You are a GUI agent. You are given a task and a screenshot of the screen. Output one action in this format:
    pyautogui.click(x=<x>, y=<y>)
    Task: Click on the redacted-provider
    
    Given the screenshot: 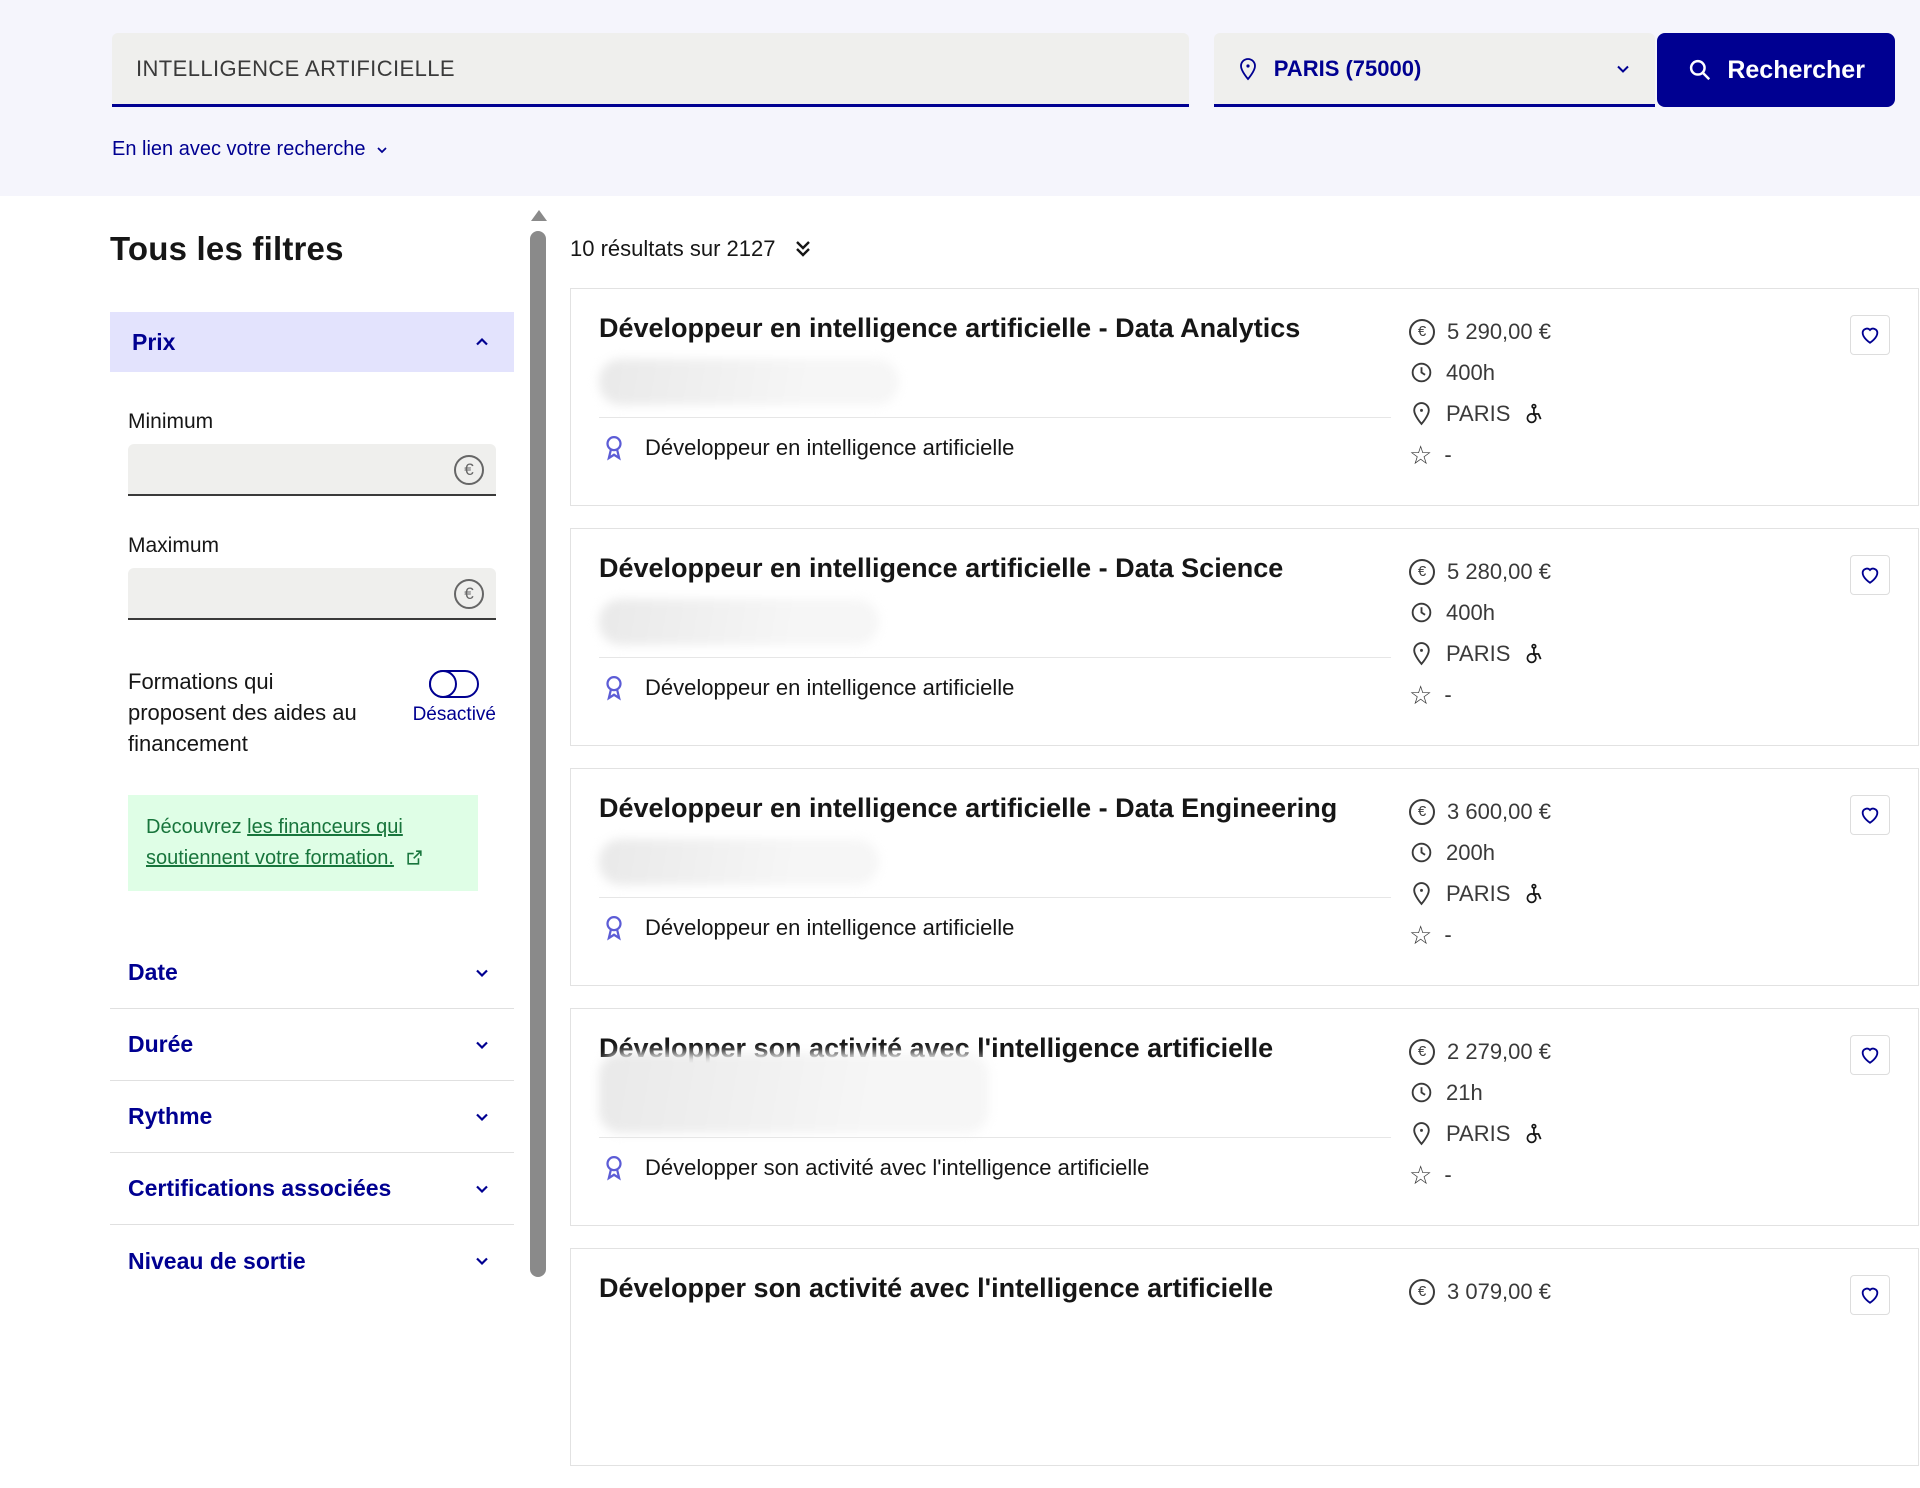 What is the action you would take?
    pyautogui.click(x=739, y=622)
    